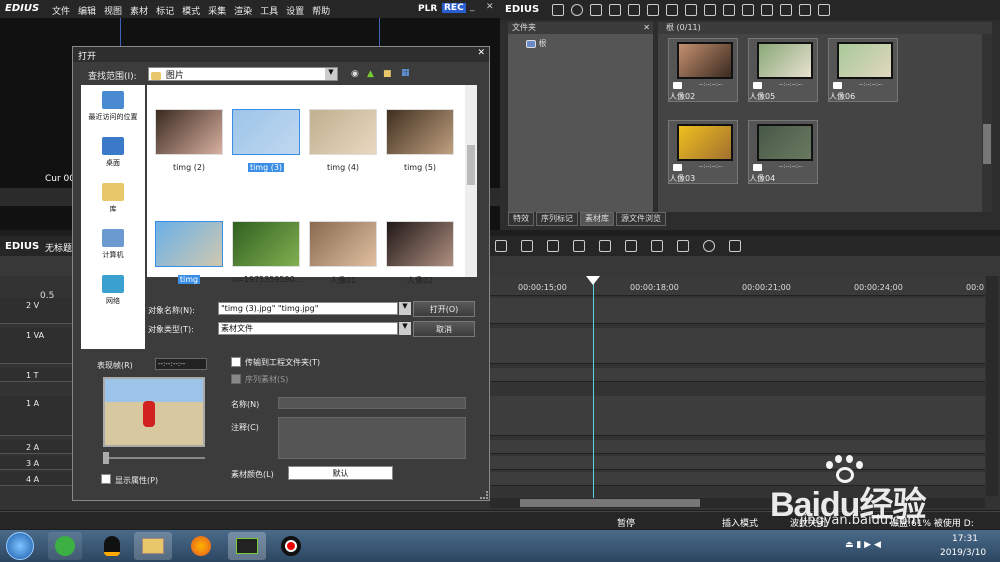  Describe the element at coordinates (189, 256) in the screenshot. I see `file-item: timg` at that location.